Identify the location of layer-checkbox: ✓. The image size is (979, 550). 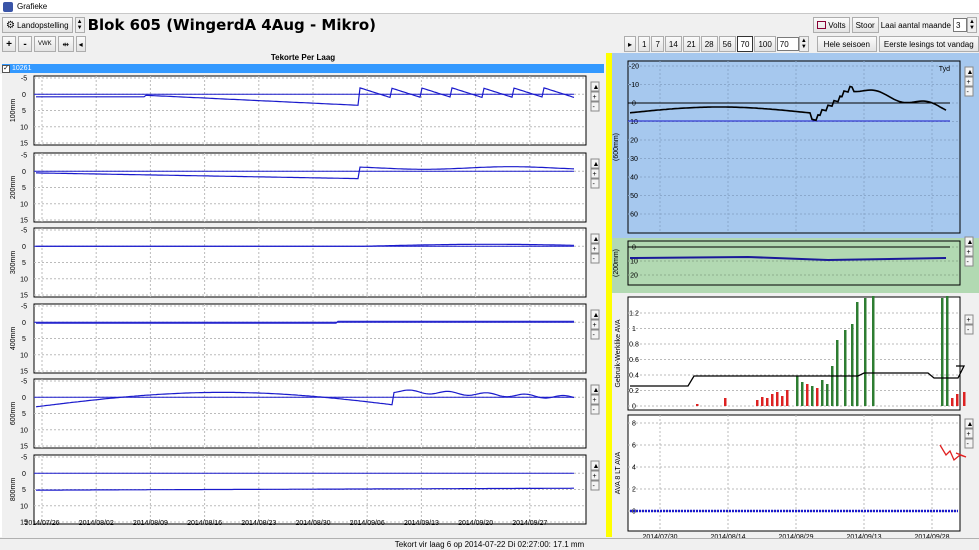
(6, 68).